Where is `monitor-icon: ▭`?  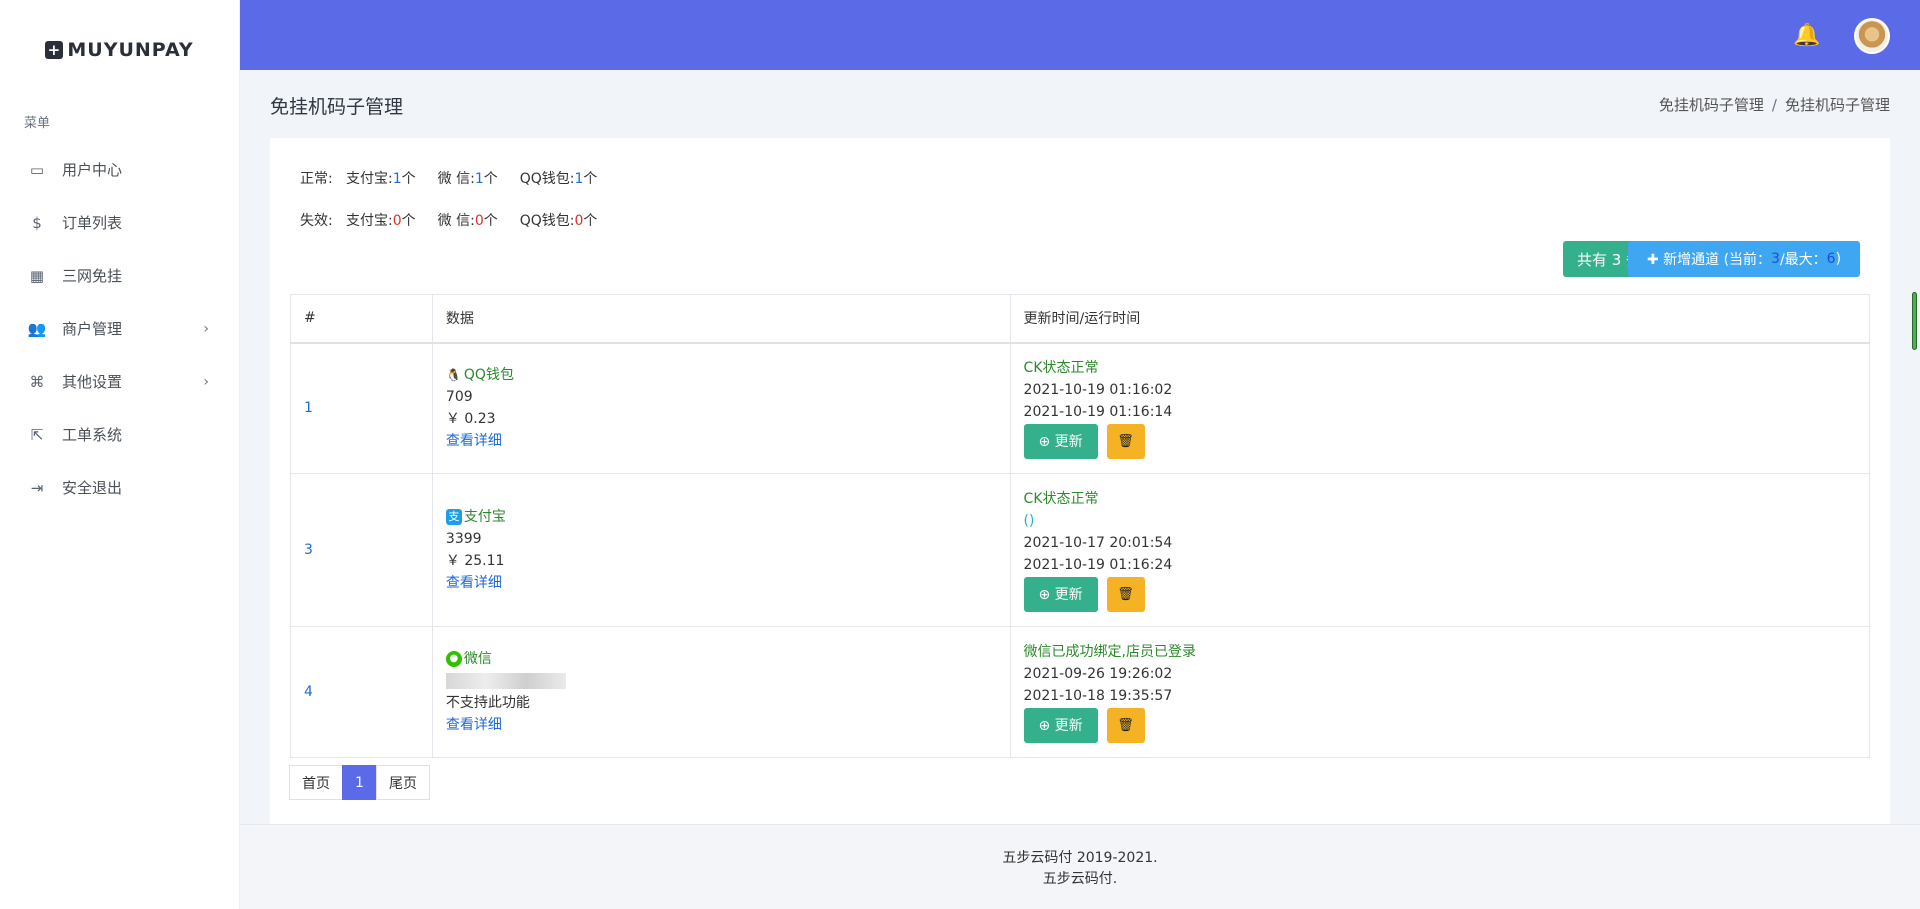
monitor-icon: ▭ is located at coordinates (37, 169).